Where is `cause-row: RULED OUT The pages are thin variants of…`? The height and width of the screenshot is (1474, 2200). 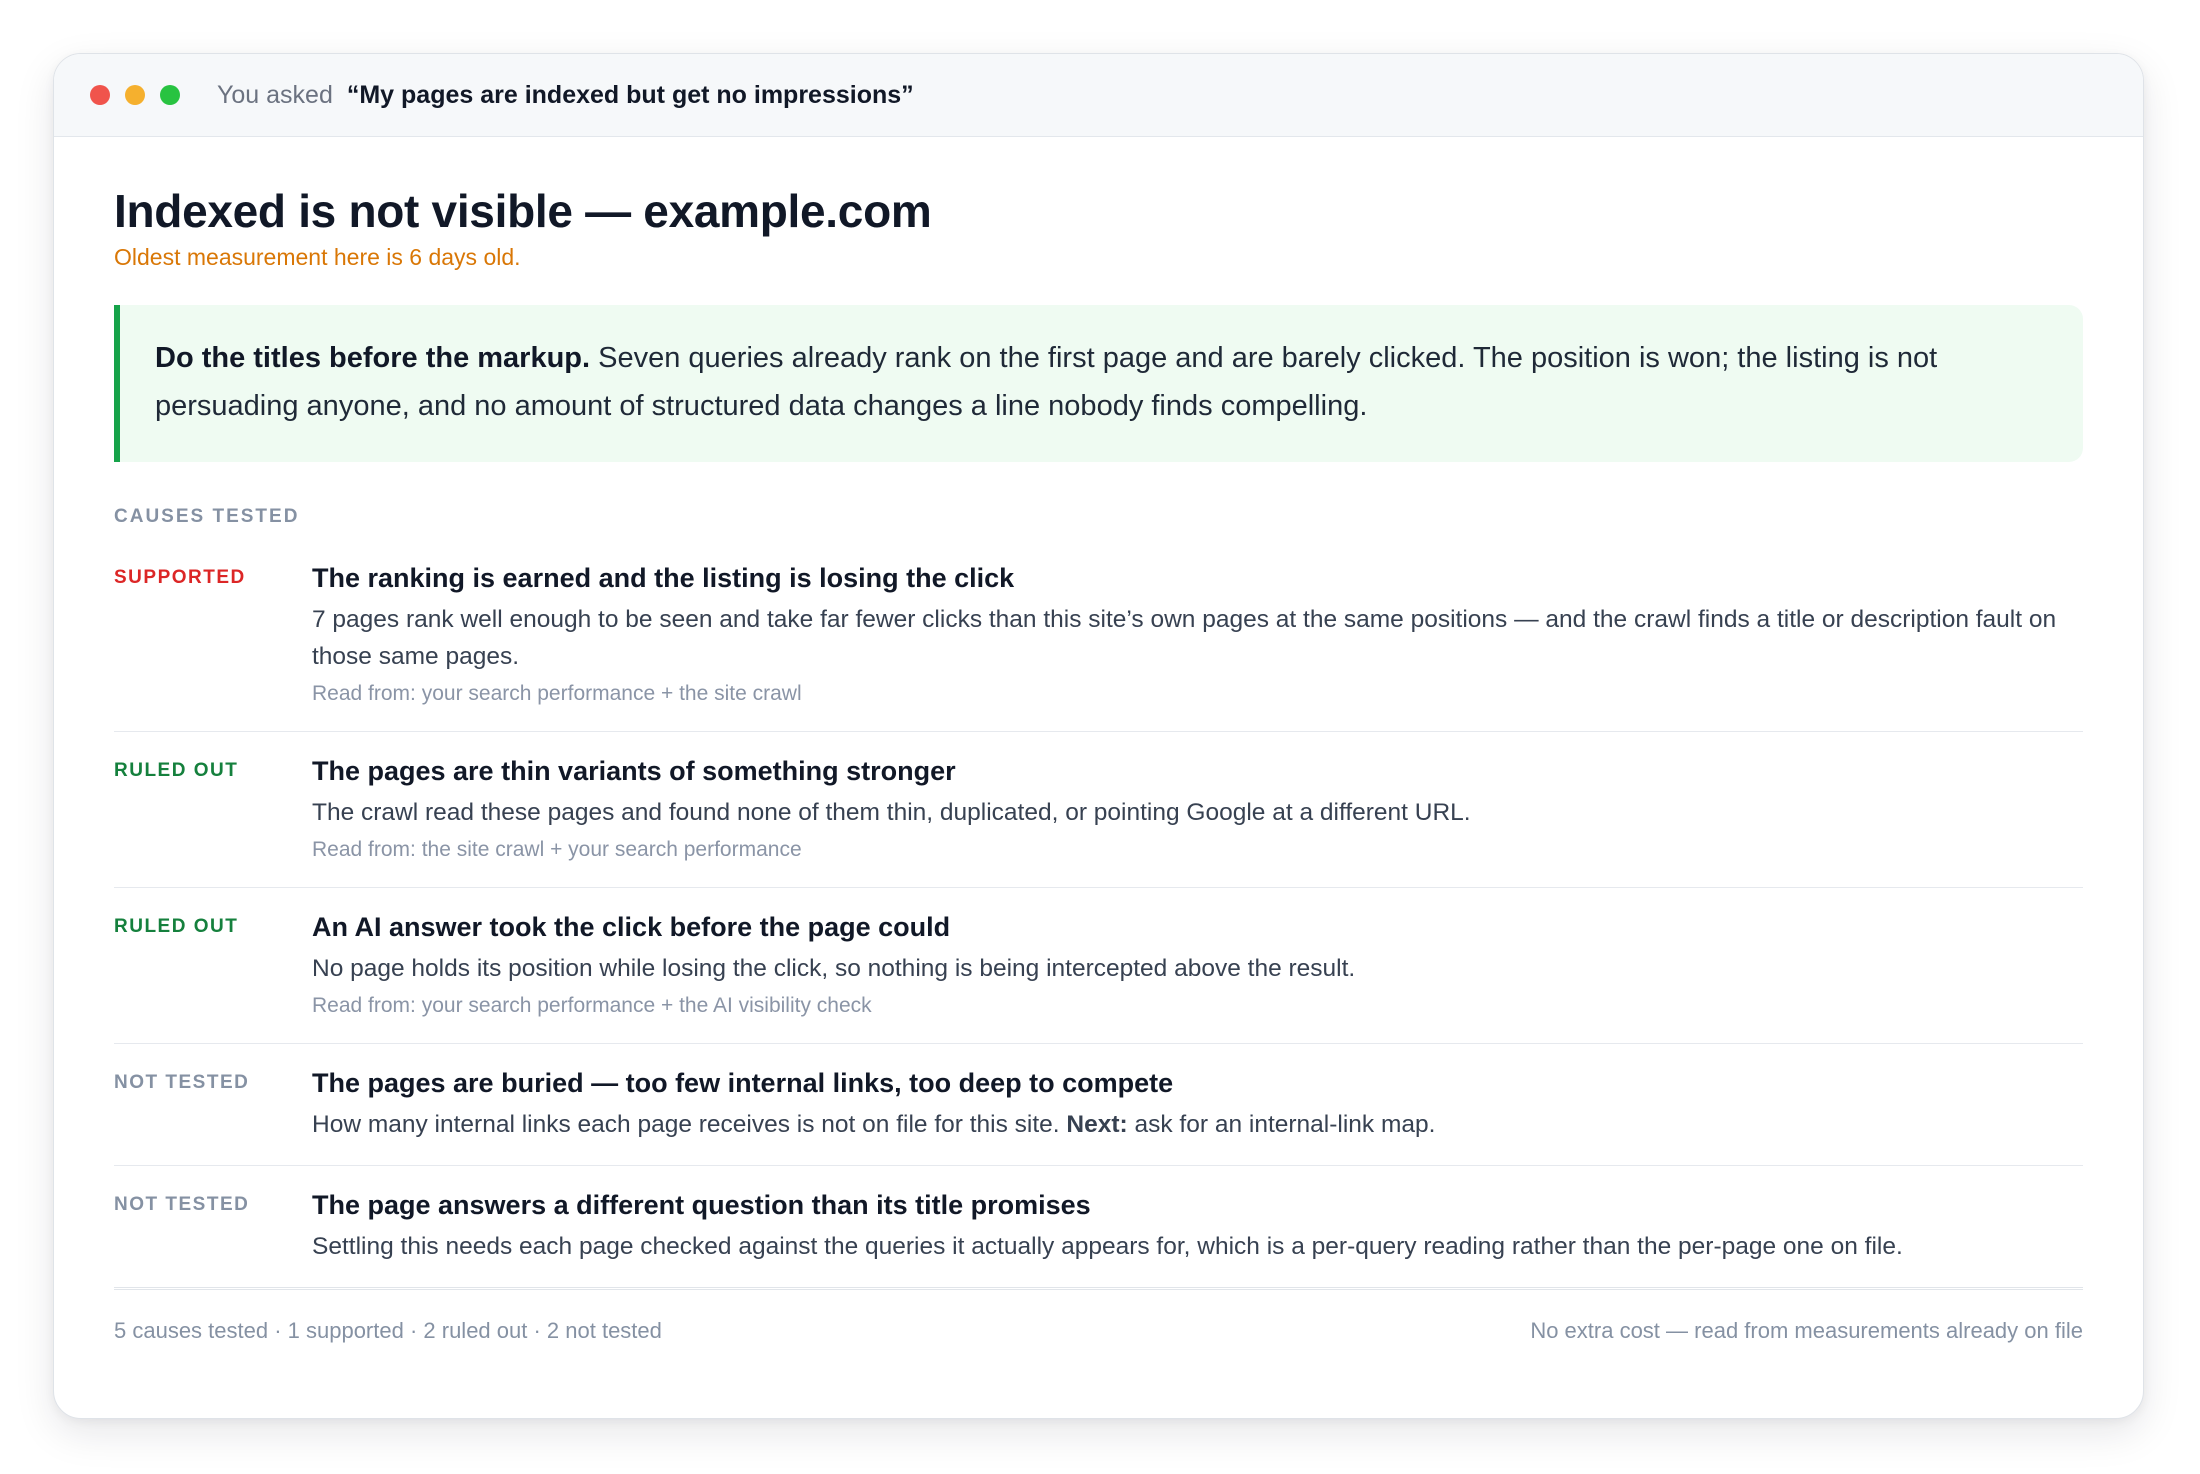
cause-row: RULED OUT The pages are thin variants of… is located at coordinates (1098, 810).